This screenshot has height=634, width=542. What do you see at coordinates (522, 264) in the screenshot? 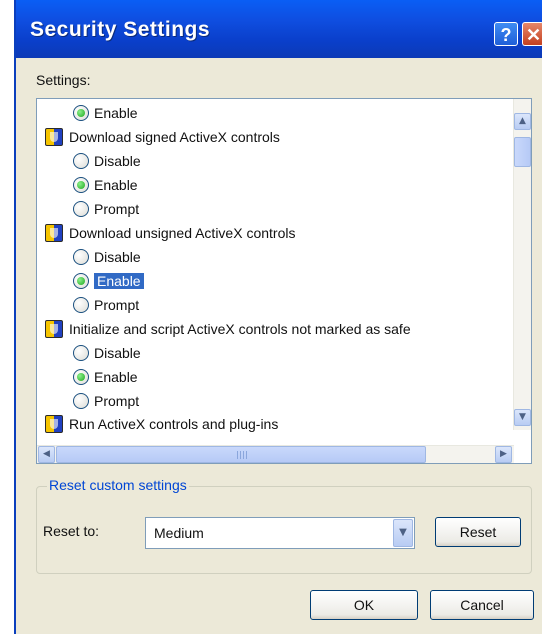
I see `vertical-scrollbar: ▲ ▼` at bounding box center [522, 264].